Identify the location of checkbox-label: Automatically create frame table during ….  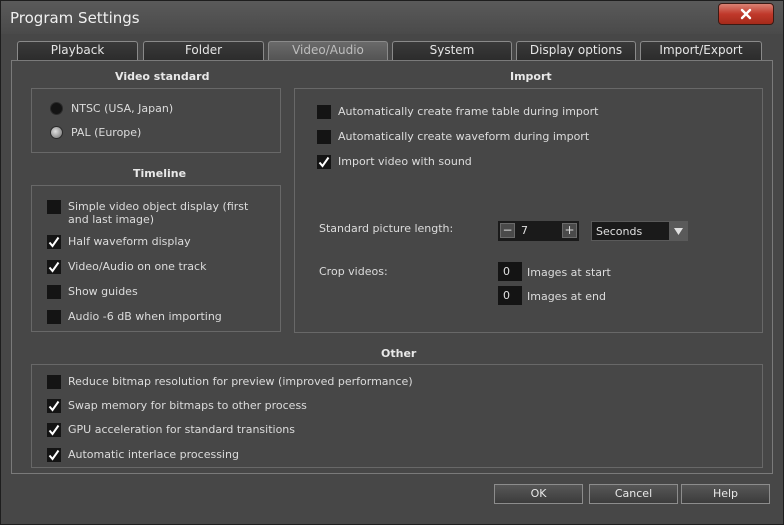
(468, 111).